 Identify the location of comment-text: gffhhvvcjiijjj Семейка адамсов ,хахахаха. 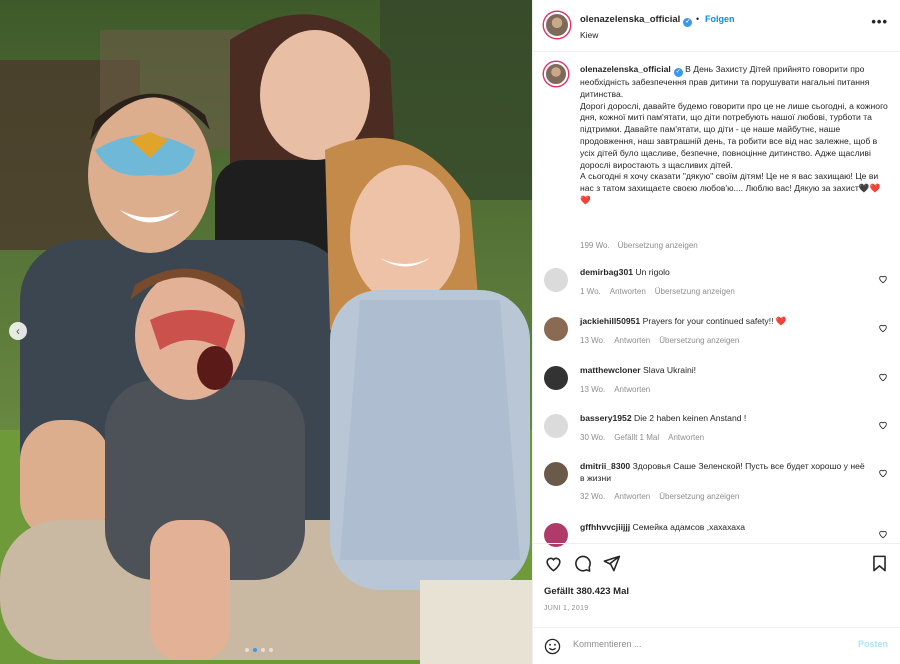
(725, 528).